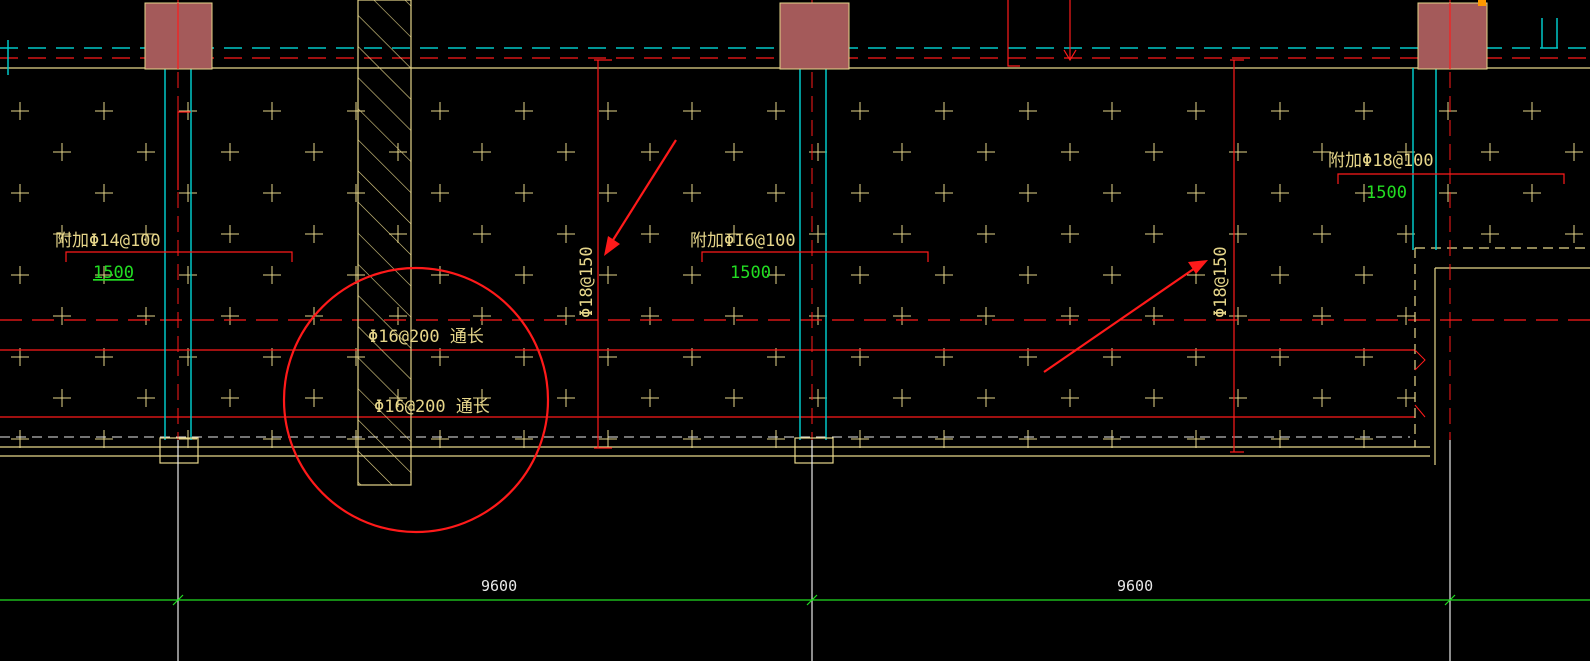  I want to click on column-1-base, so click(179, 450).